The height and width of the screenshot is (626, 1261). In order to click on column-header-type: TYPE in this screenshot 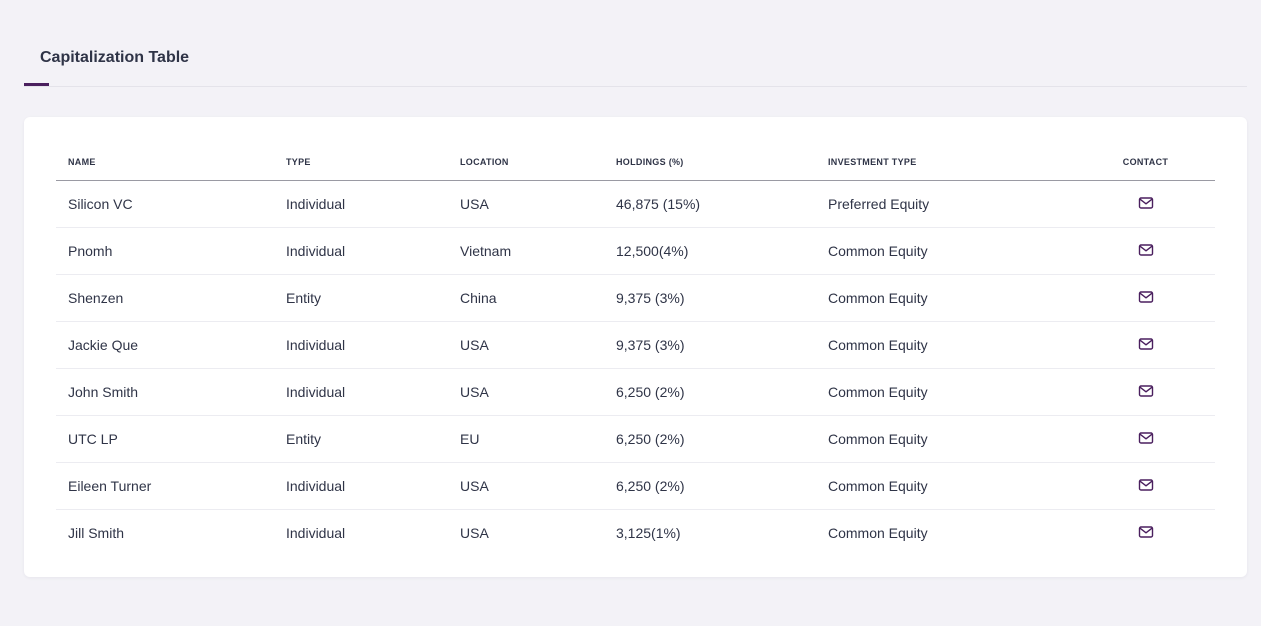, I will do `click(361, 162)`.